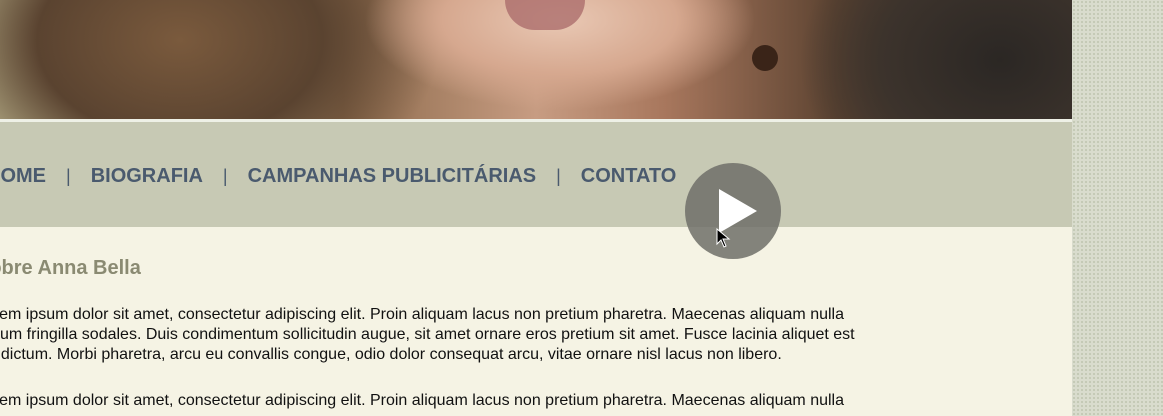  Describe the element at coordinates (147, 176) in the screenshot. I see `nav-biografia-link: BIOGRAFIA` at that location.